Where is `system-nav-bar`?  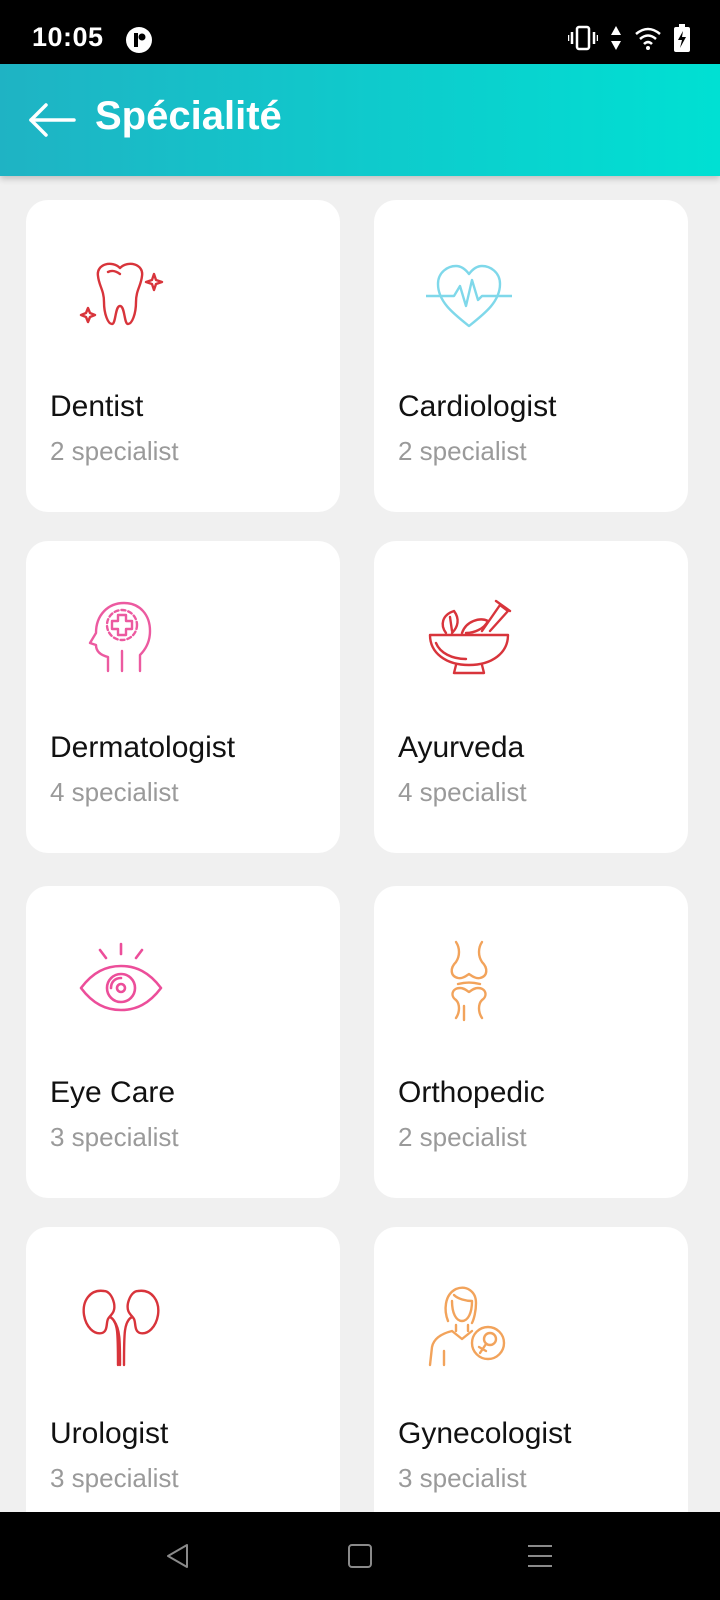
system-nav-bar is located at coordinates (360, 1556).